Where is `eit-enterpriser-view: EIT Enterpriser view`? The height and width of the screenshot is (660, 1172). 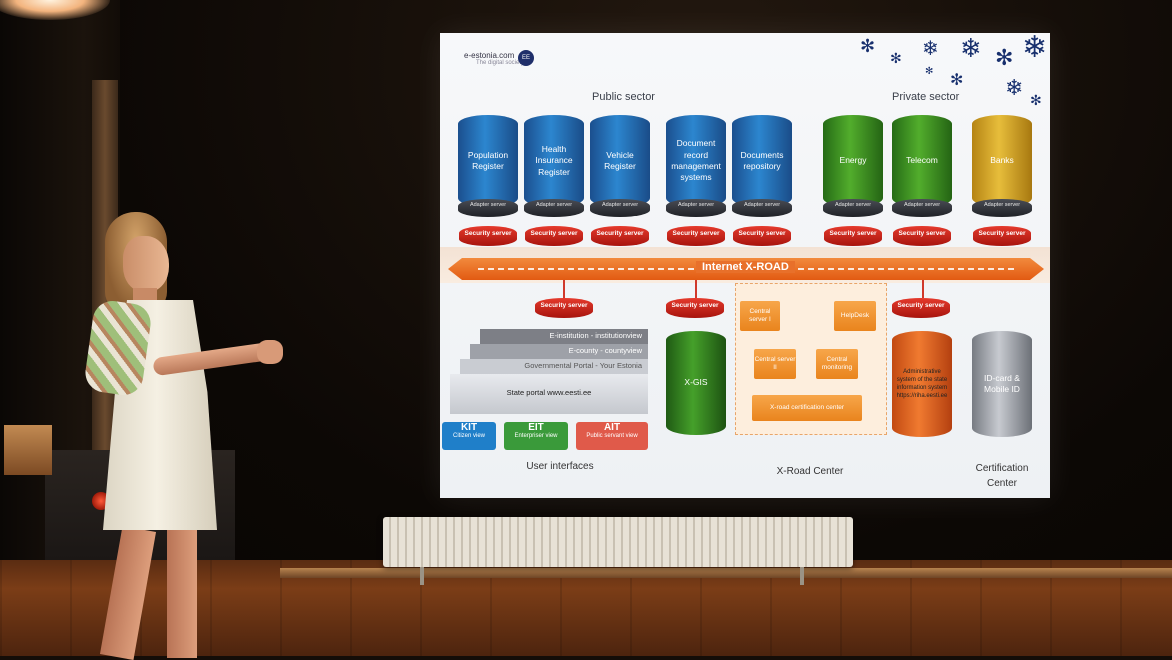
eit-enterpriser-view: EIT Enterpriser view is located at coordinates (536, 436).